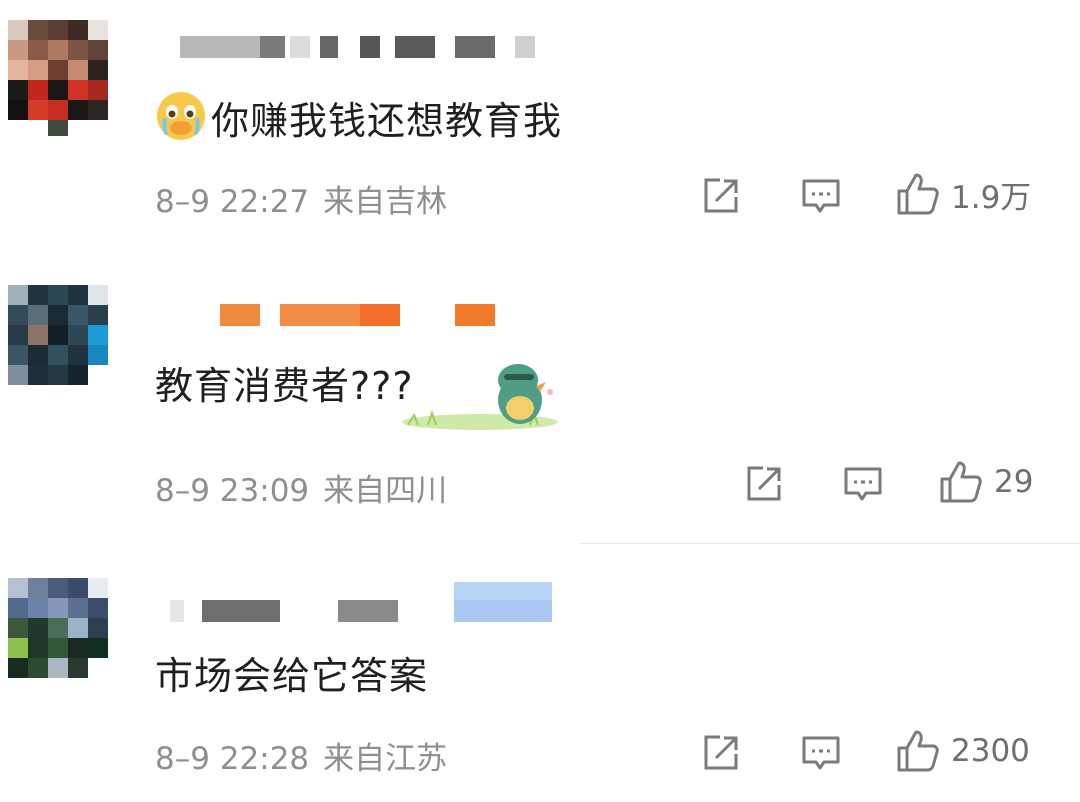 The image size is (1080, 802). What do you see at coordinates (990, 751) in the screenshot?
I see `like-count: 2300` at bounding box center [990, 751].